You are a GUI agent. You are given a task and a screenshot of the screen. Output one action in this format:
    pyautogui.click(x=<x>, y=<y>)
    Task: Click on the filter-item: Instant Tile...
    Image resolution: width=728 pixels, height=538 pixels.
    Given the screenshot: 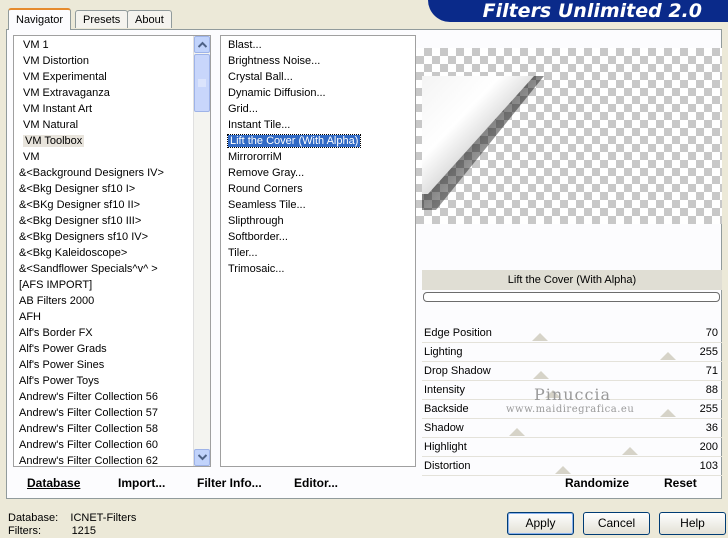 What is the action you would take?
    pyautogui.click(x=318, y=125)
    